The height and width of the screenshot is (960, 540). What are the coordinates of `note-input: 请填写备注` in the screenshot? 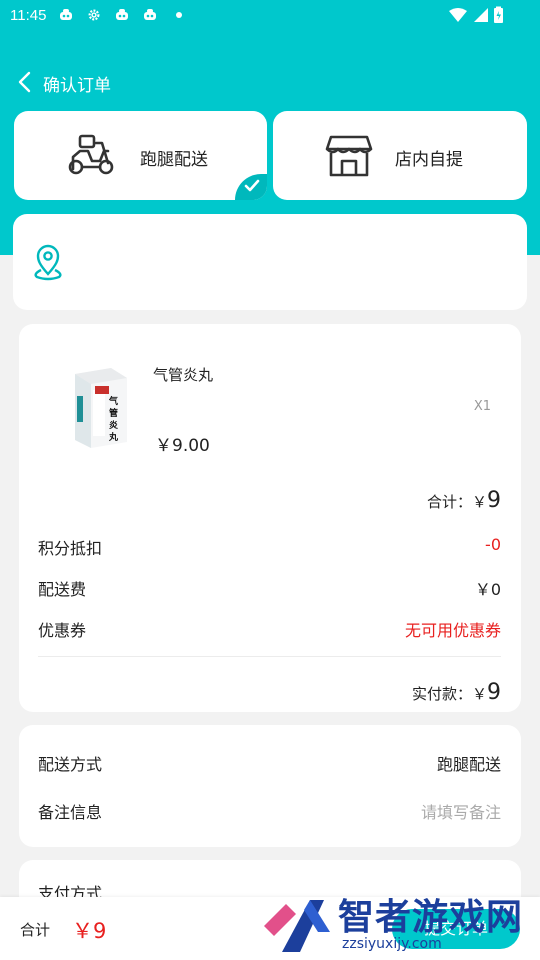 It's located at (461, 811).